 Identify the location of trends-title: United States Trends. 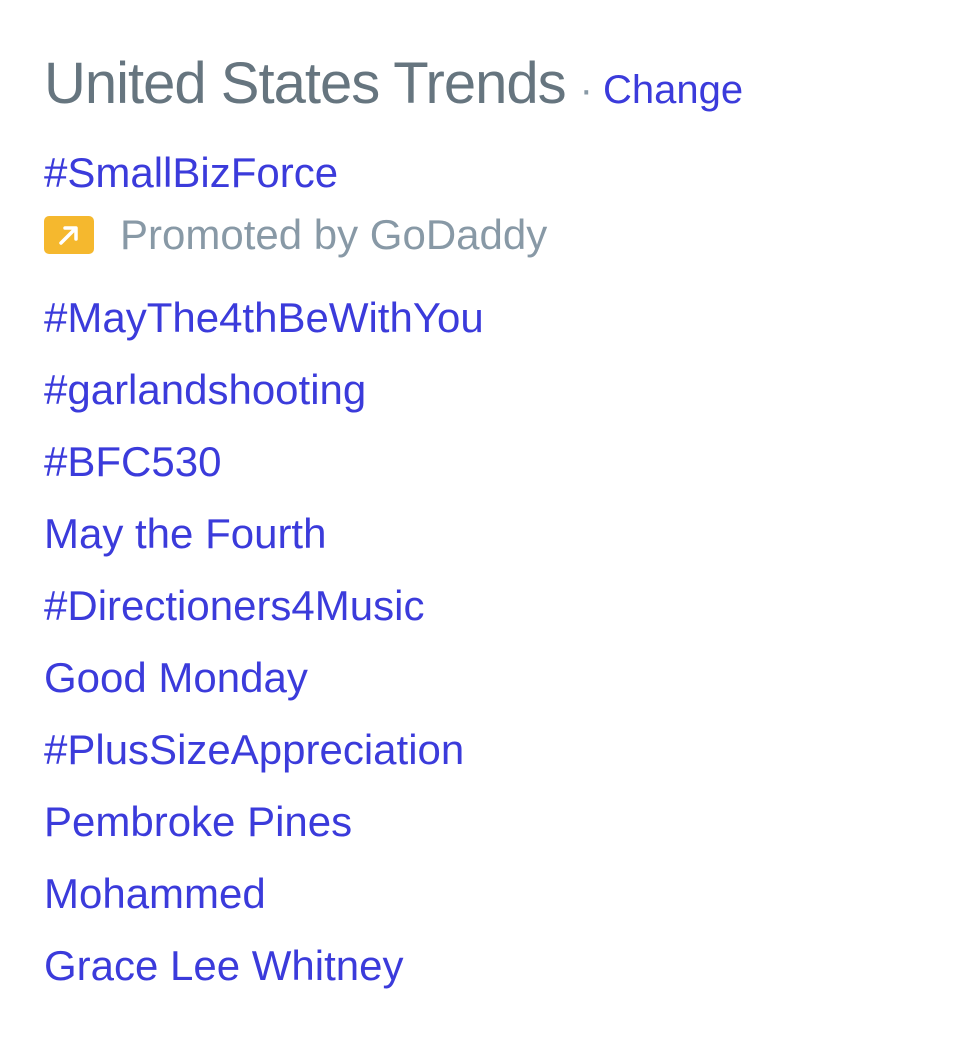
(305, 83).